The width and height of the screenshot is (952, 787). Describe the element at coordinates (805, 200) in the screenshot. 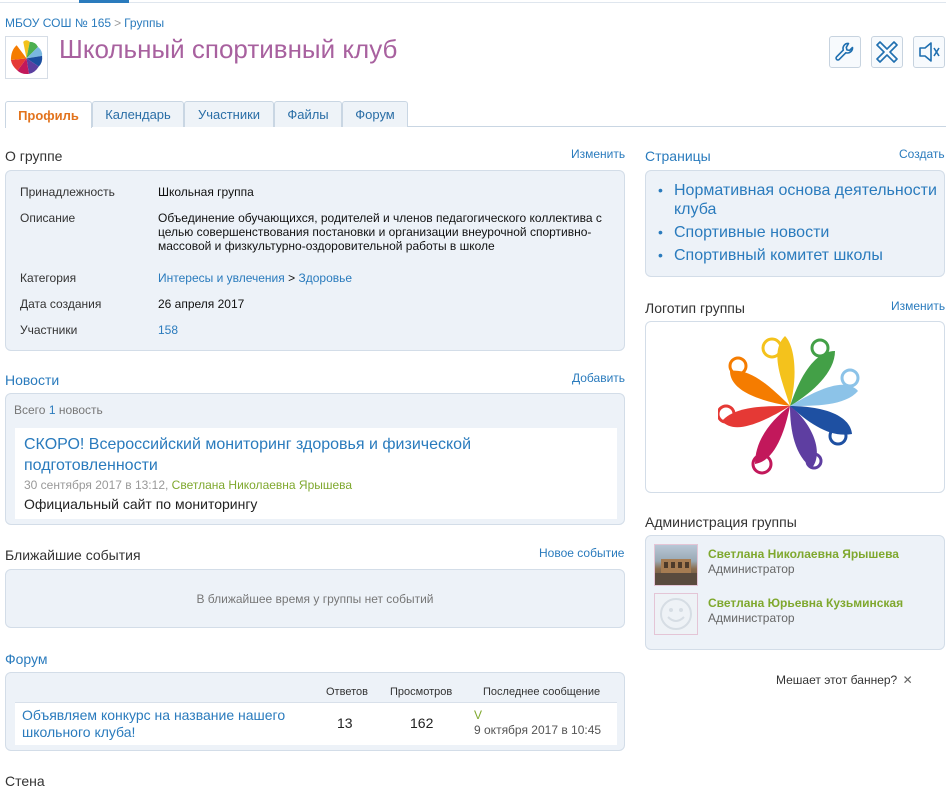

I see `page-link-label: Нормативная основа деятельности клуба` at that location.